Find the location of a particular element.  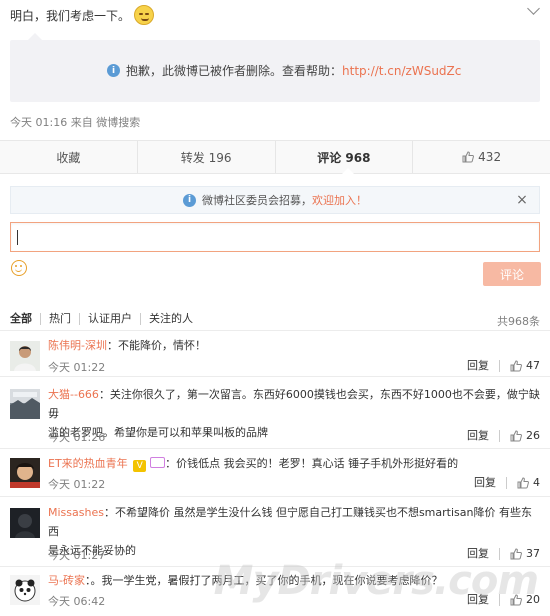

comment-like-button: 47 is located at coordinates (525, 365).